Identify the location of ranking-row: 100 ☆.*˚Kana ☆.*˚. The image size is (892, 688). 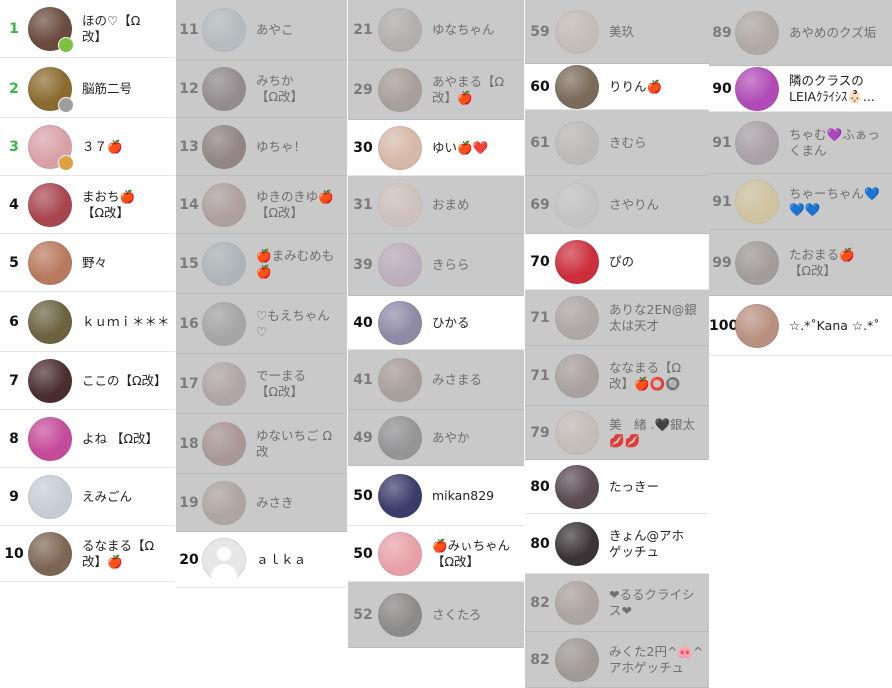
(800, 326).